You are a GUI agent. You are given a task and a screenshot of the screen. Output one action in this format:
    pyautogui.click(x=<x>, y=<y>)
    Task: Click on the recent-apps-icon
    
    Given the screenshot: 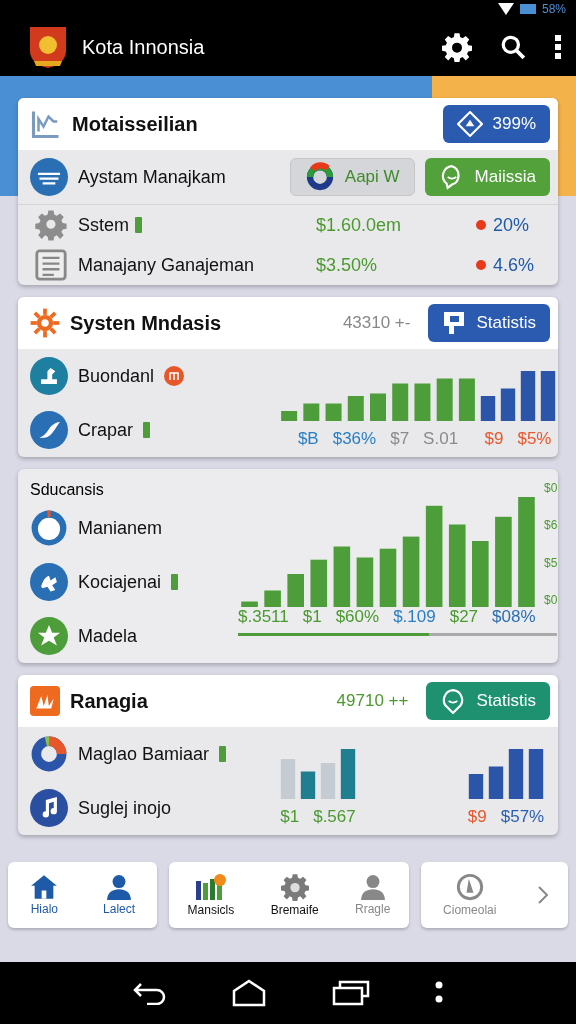 What is the action you would take?
    pyautogui.click(x=350, y=993)
    